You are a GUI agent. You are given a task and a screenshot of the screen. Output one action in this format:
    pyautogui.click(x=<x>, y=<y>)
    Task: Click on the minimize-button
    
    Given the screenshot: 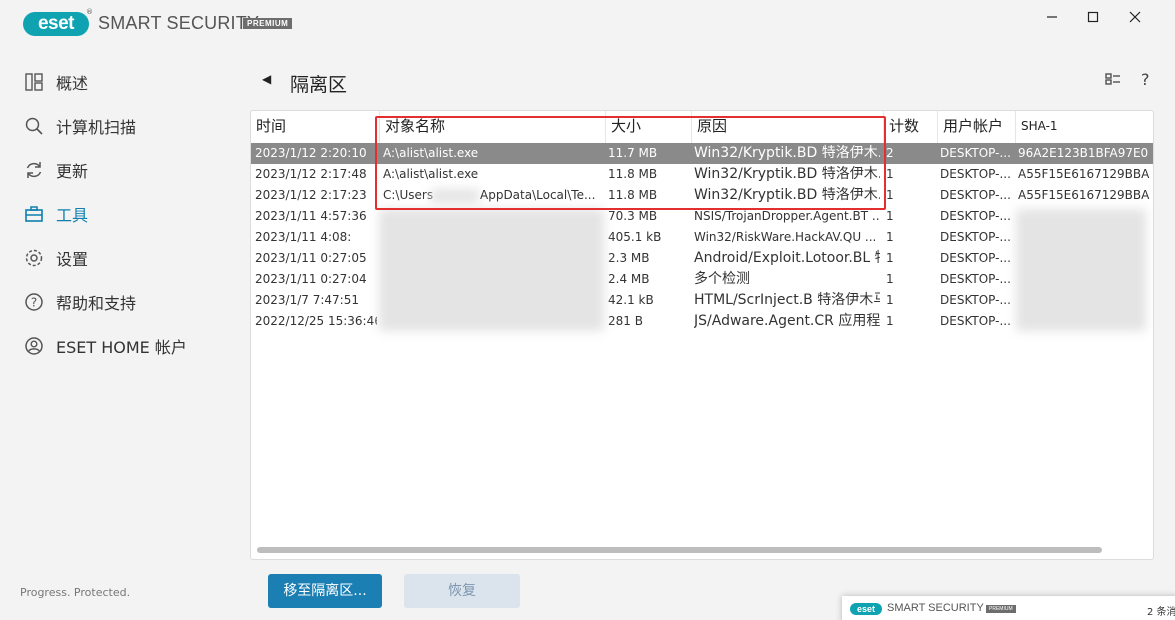 What is the action you would take?
    pyautogui.click(x=1052, y=18)
    